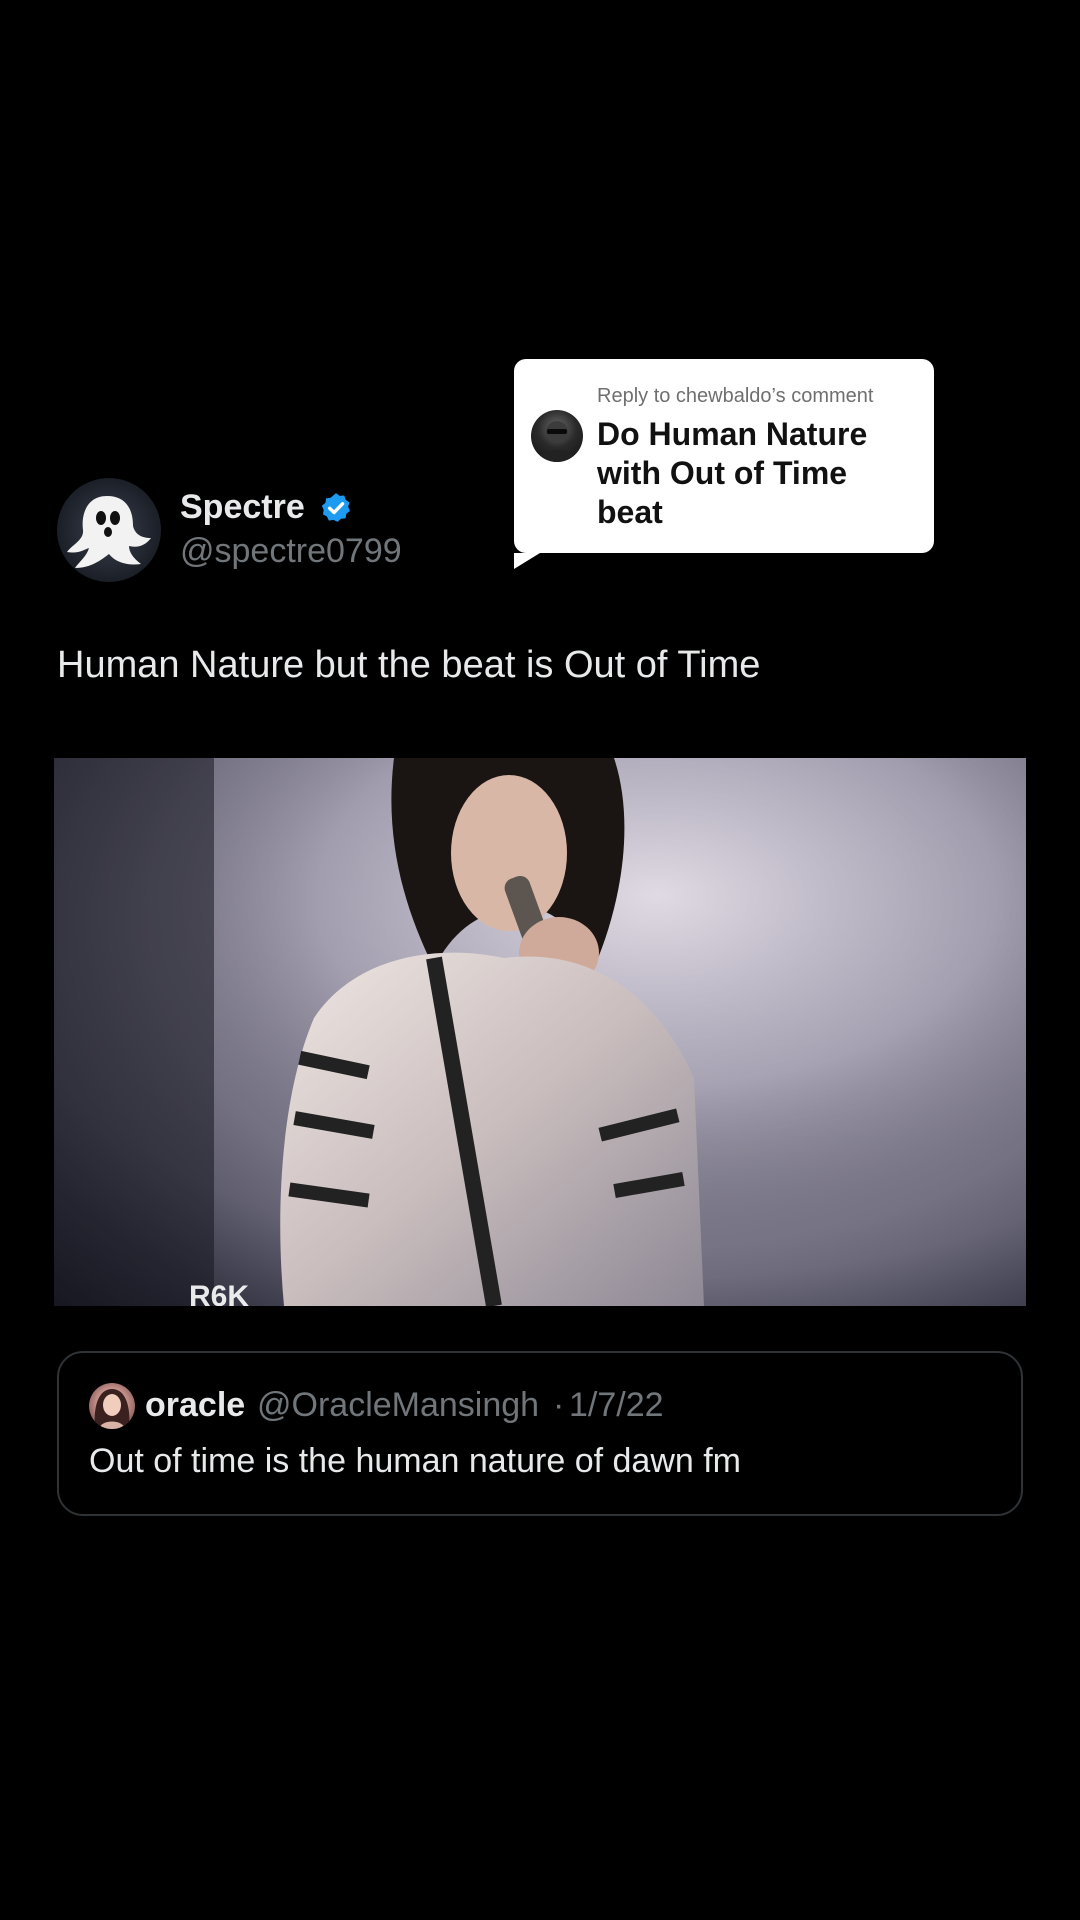 This screenshot has width=1080, height=1920. I want to click on quote-date: 1/7/22, so click(616, 1405).